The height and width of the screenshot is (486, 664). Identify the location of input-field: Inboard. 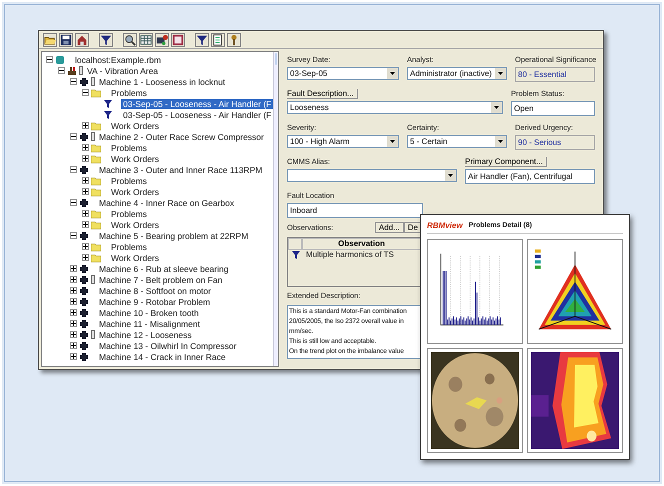
(355, 210).